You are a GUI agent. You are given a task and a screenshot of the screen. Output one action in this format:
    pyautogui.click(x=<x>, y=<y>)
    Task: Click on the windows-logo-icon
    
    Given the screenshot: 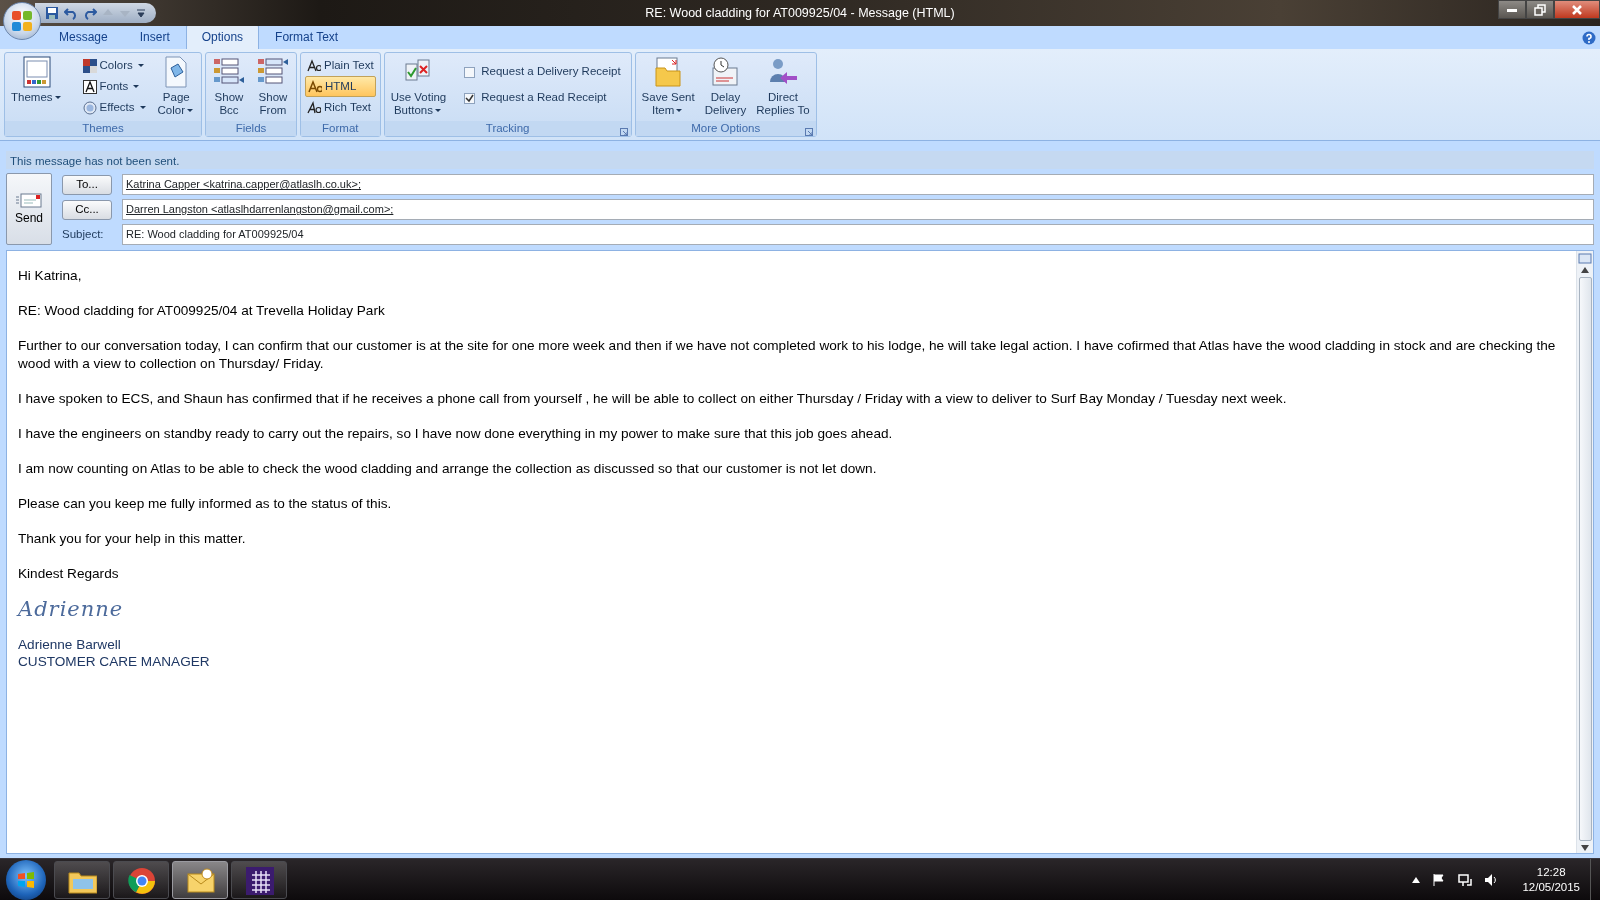 What is the action you would take?
    pyautogui.click(x=26, y=880)
    